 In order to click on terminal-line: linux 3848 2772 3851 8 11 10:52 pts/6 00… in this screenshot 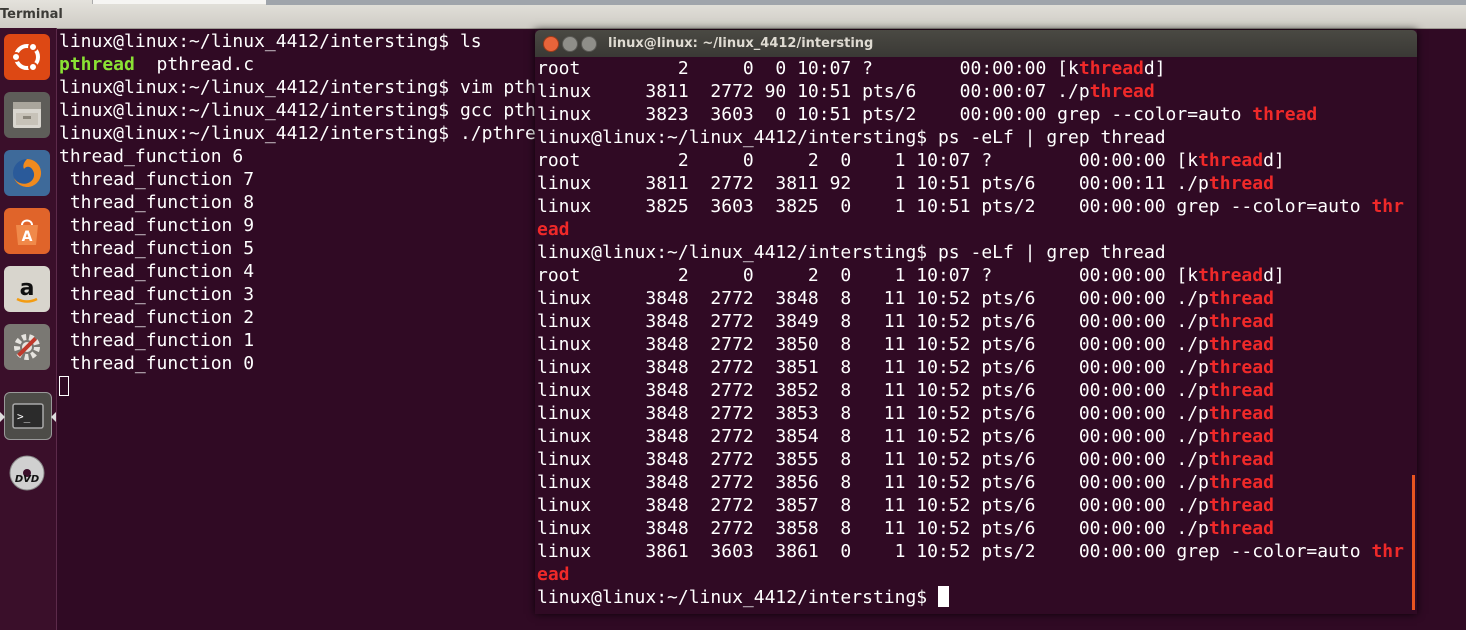, I will do `click(976, 367)`.